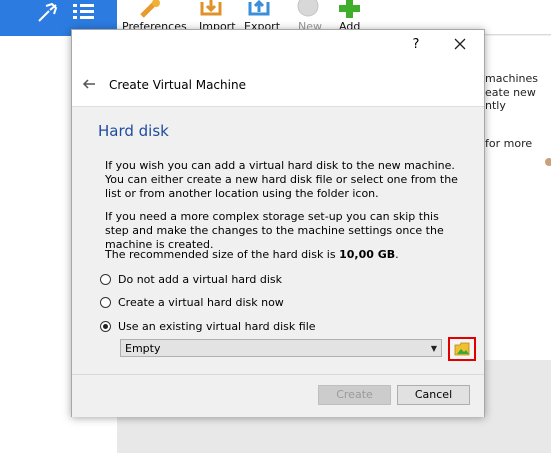  Describe the element at coordinates (177, 85) in the screenshot. I see `wizard-title: Create Virtual Machine` at that location.